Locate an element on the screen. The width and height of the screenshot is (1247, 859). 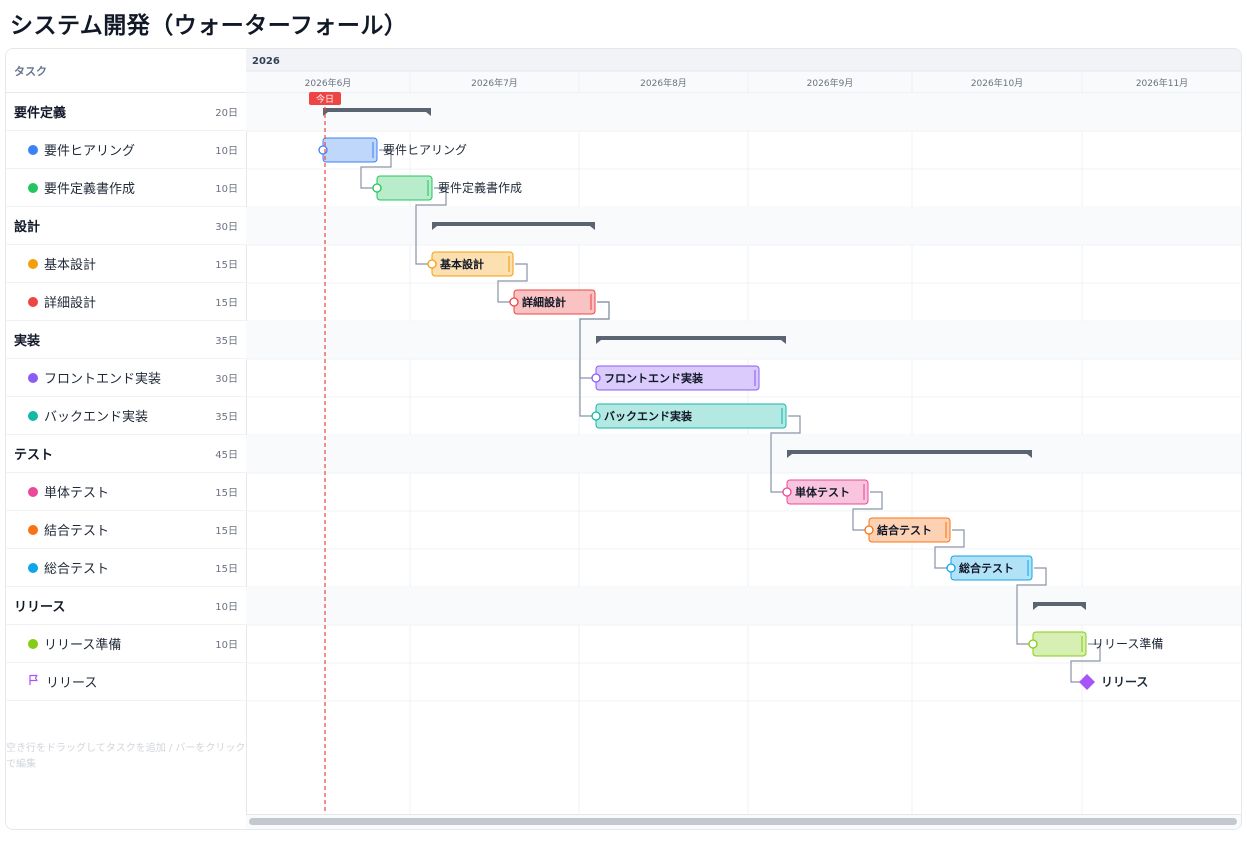
year-header is located at coordinates (743, 60).